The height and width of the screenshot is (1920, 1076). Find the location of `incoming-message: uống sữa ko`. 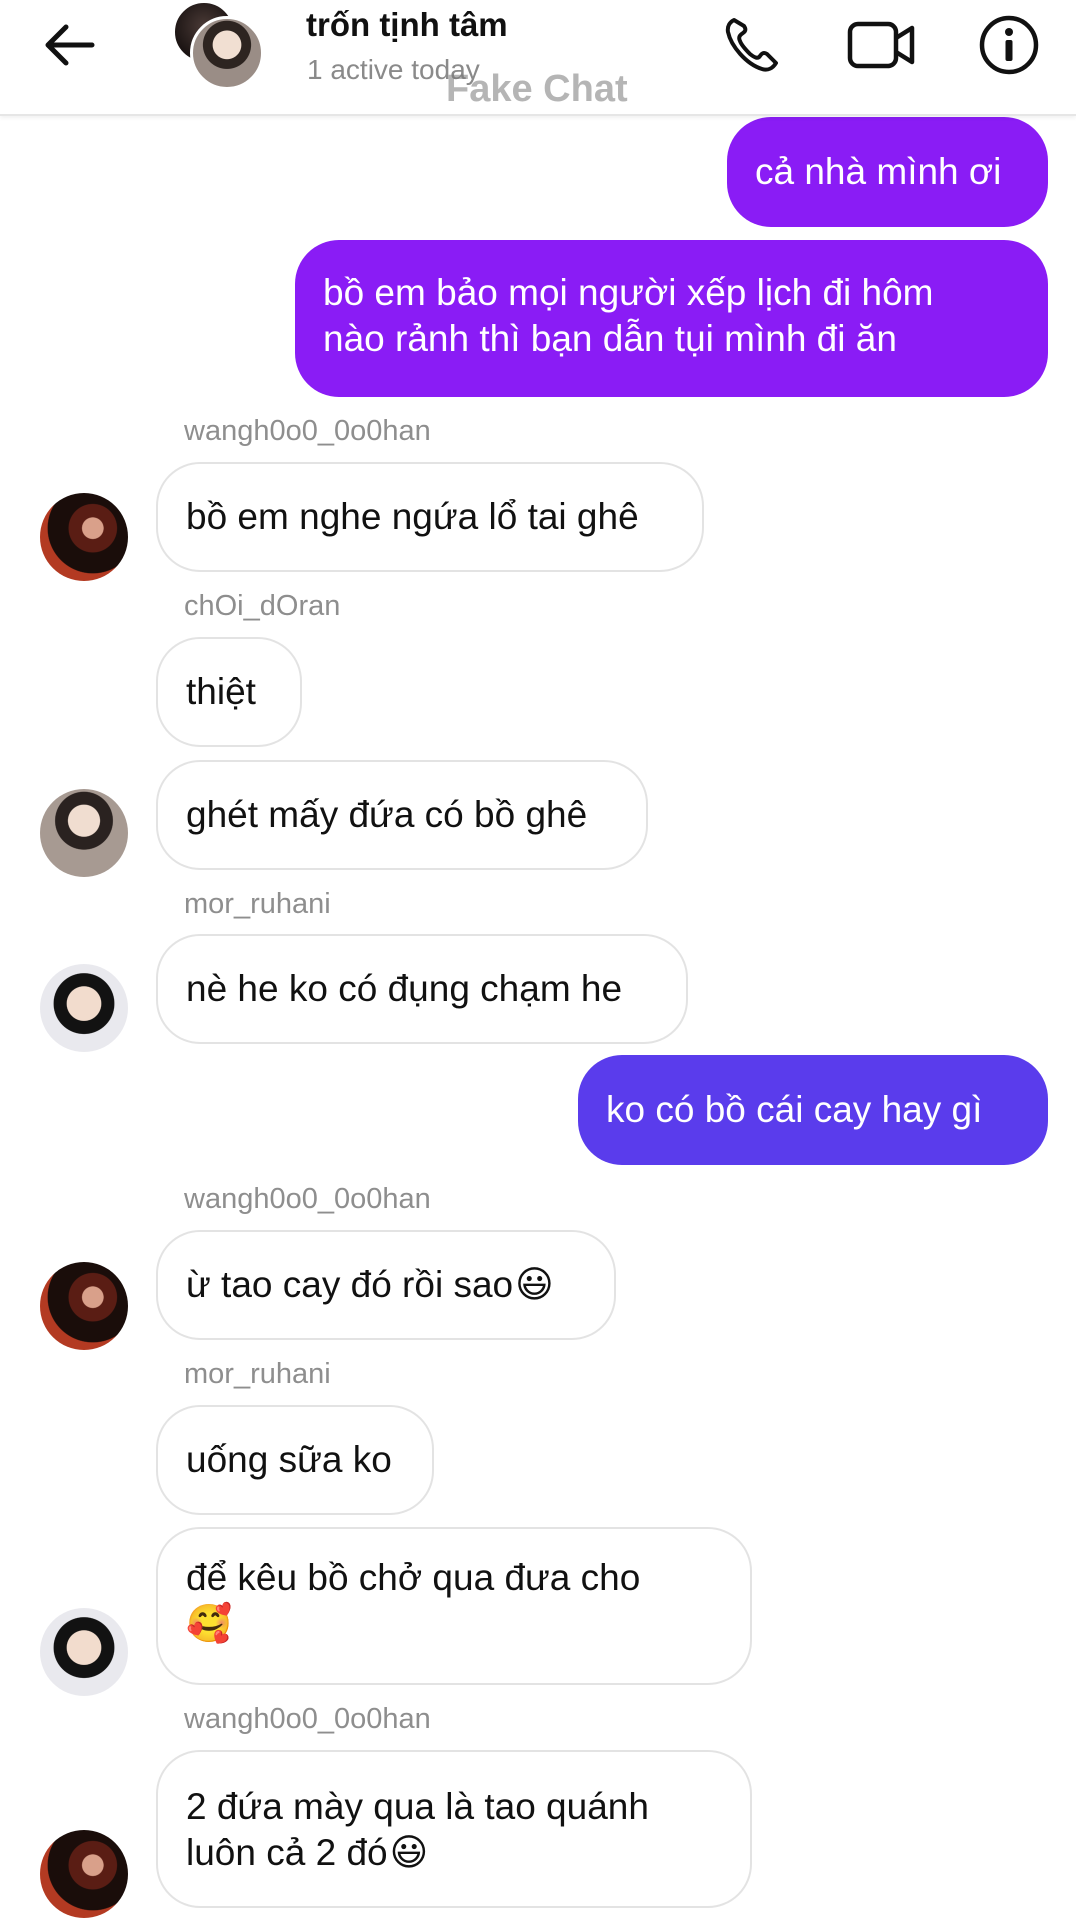

incoming-message: uống sữa ko is located at coordinates (295, 1460).